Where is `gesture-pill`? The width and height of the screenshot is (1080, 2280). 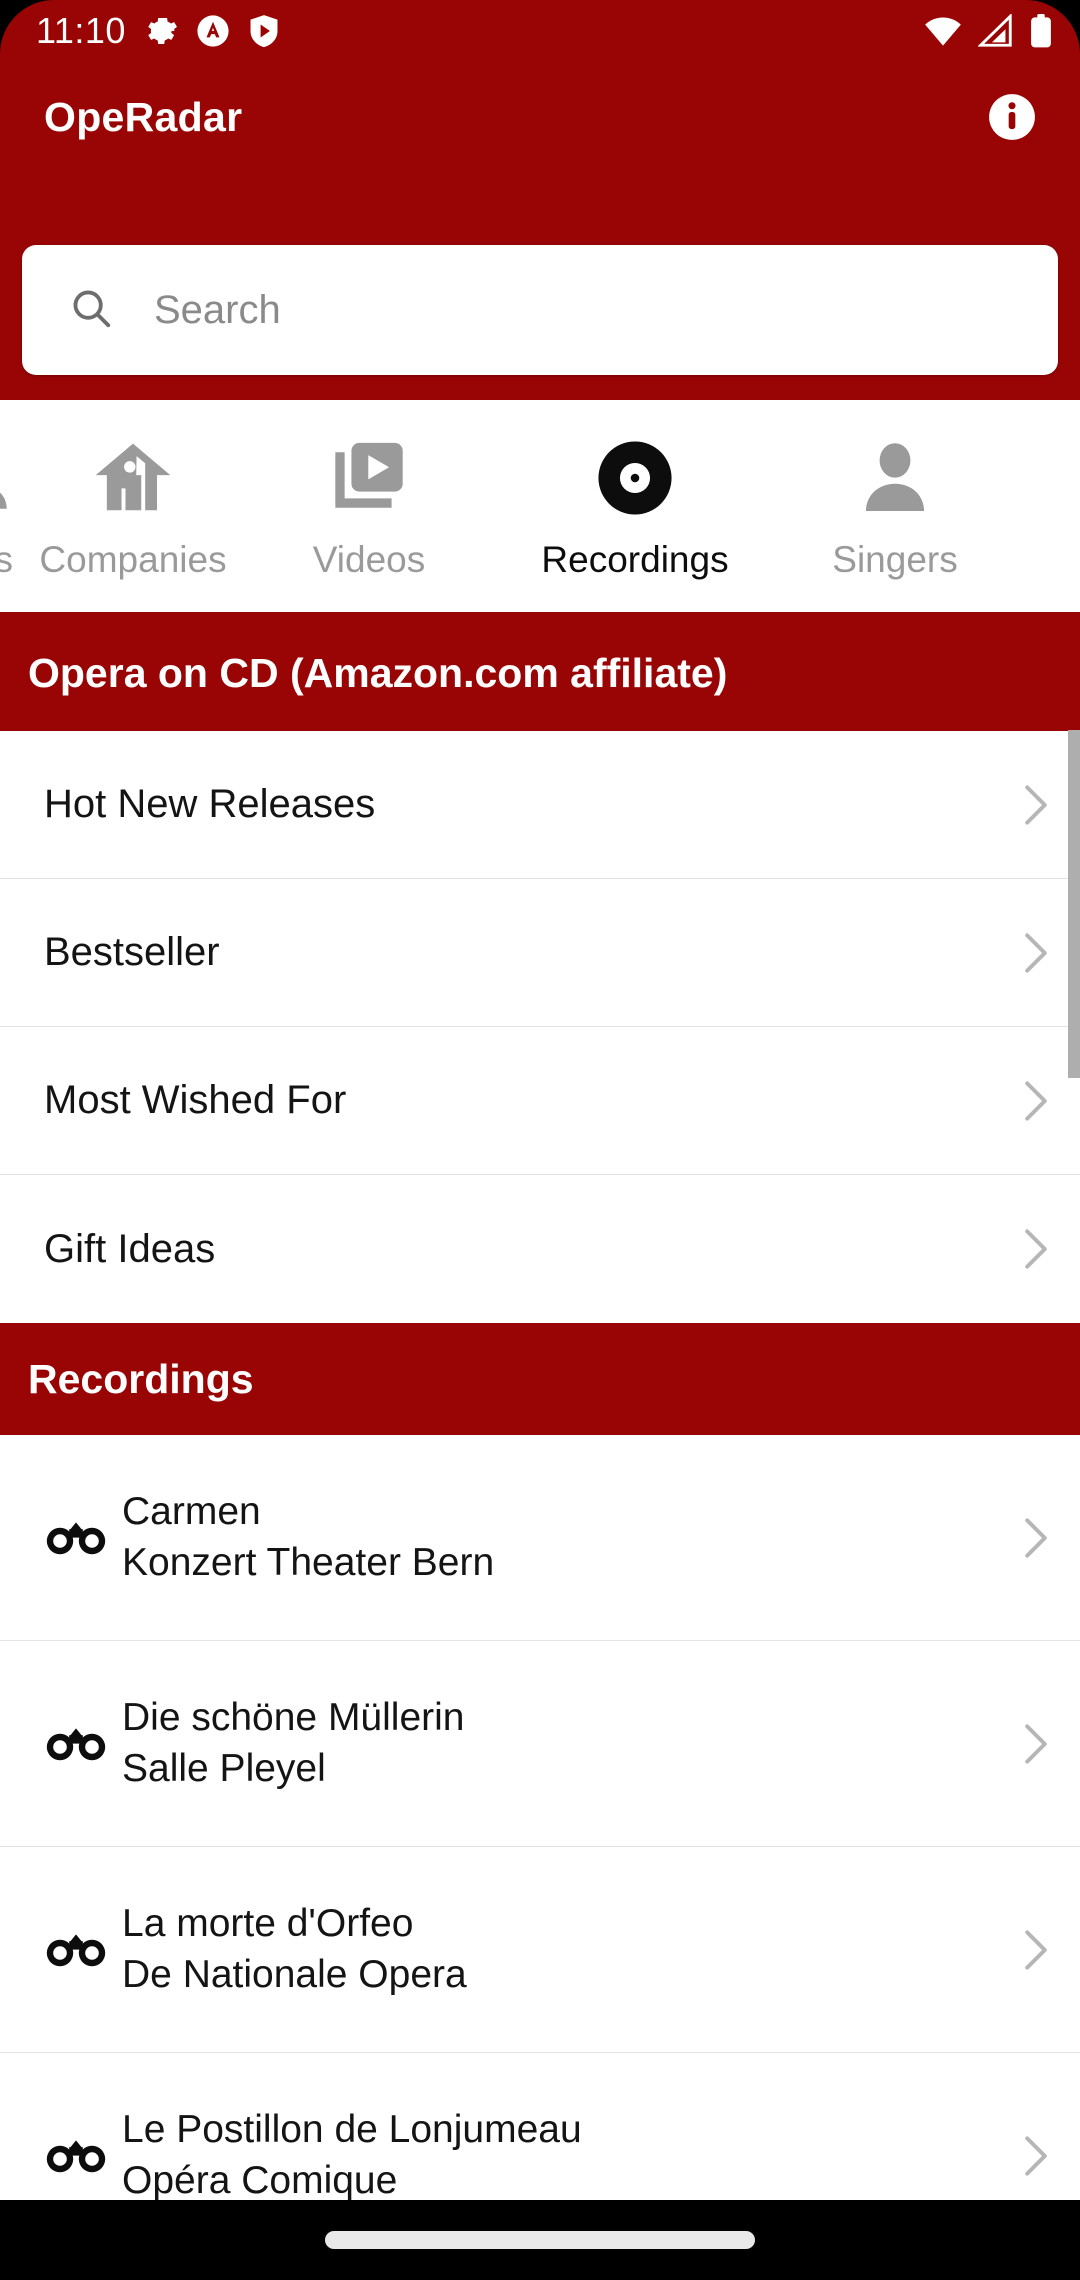
gesture-pill is located at coordinates (540, 2240).